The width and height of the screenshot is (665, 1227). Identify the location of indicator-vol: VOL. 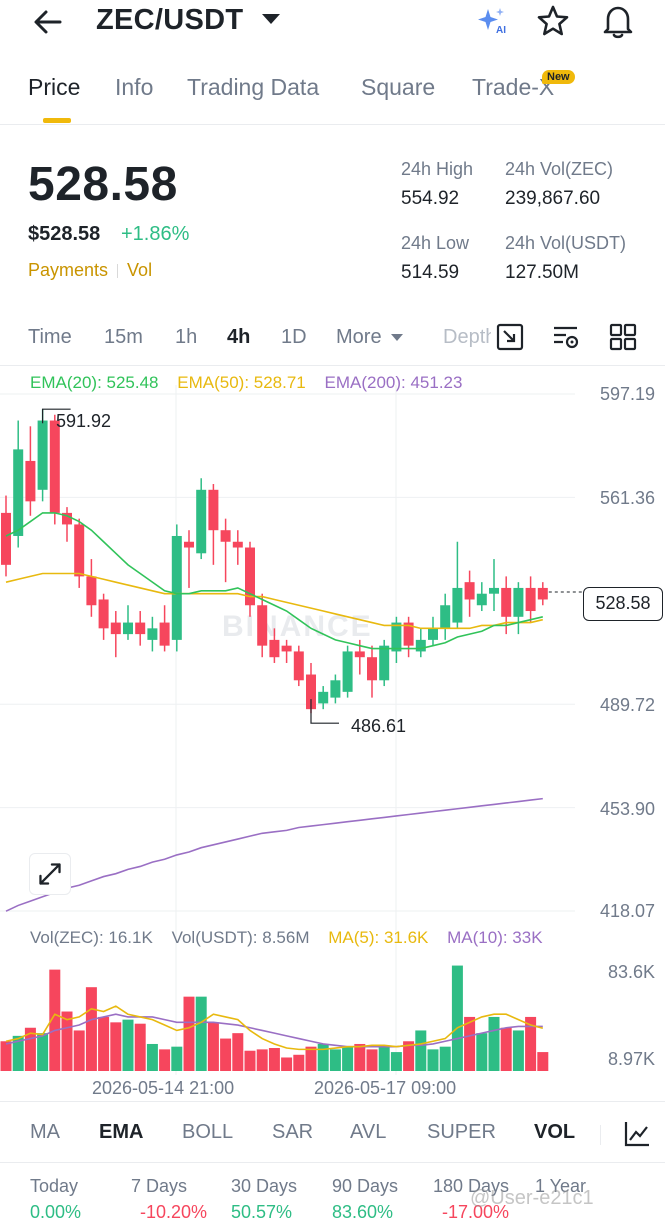
(554, 1132).